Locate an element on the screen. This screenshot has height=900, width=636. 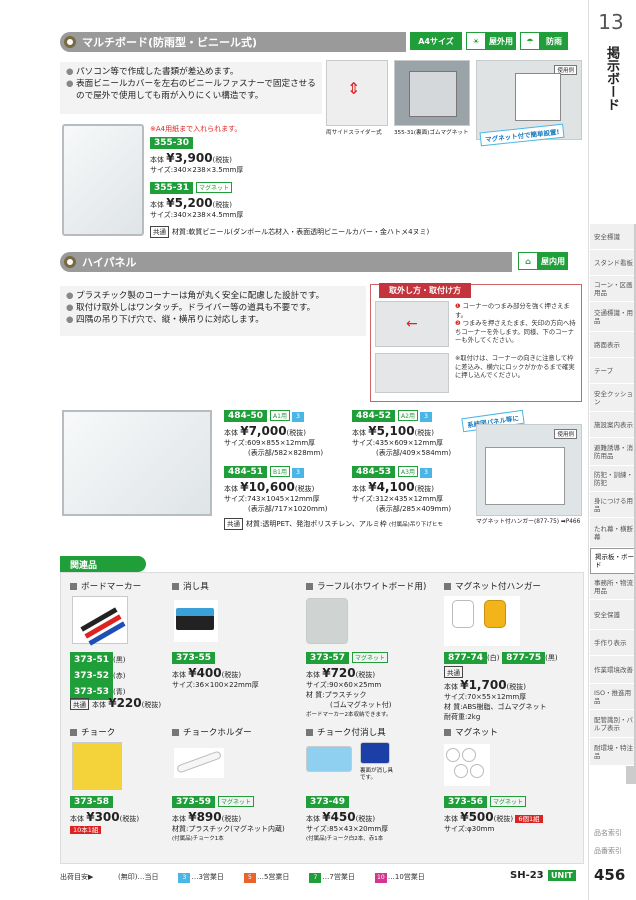
index-tab: 事務所・物流用品 is located at coordinates (612, 587).